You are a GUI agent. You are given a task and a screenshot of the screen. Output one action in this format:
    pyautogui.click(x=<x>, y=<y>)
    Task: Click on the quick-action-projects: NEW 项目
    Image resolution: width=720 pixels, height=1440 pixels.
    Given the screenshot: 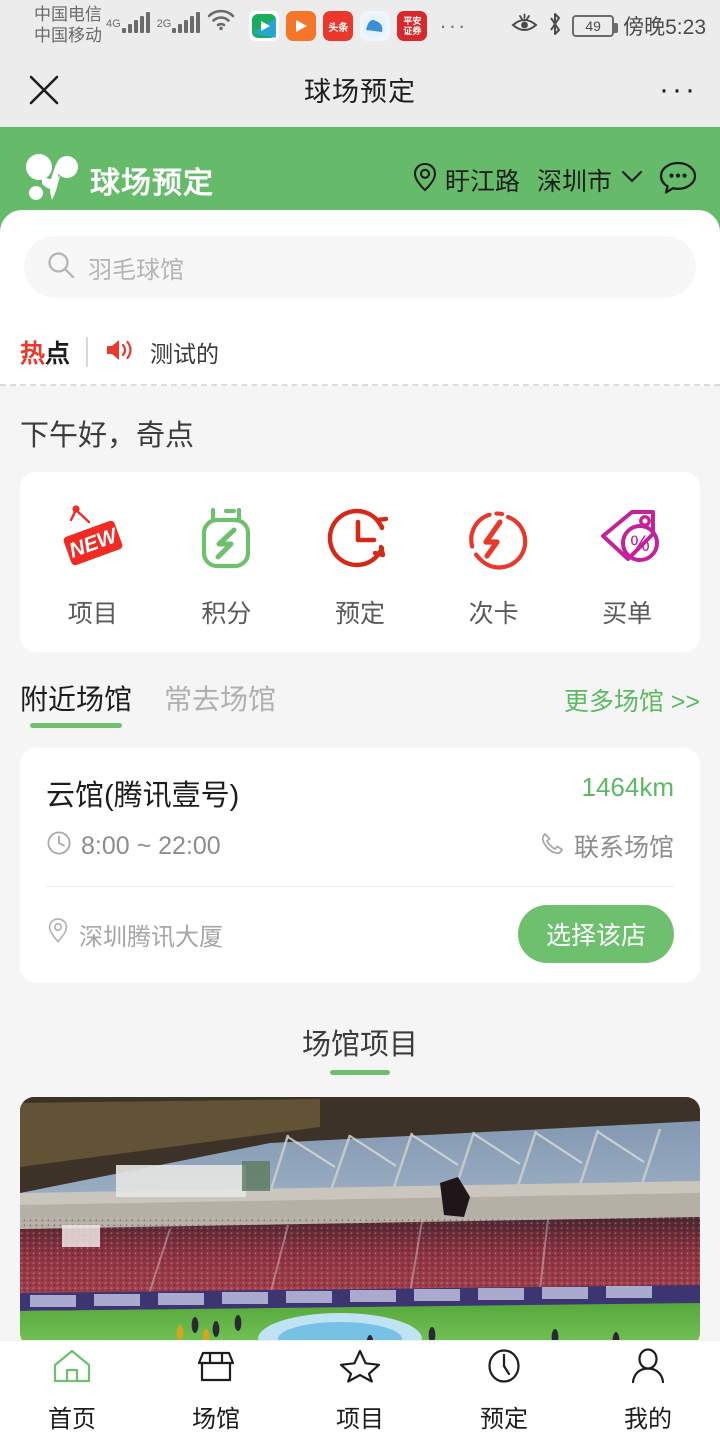 What is the action you would take?
    pyautogui.click(x=93, y=564)
    